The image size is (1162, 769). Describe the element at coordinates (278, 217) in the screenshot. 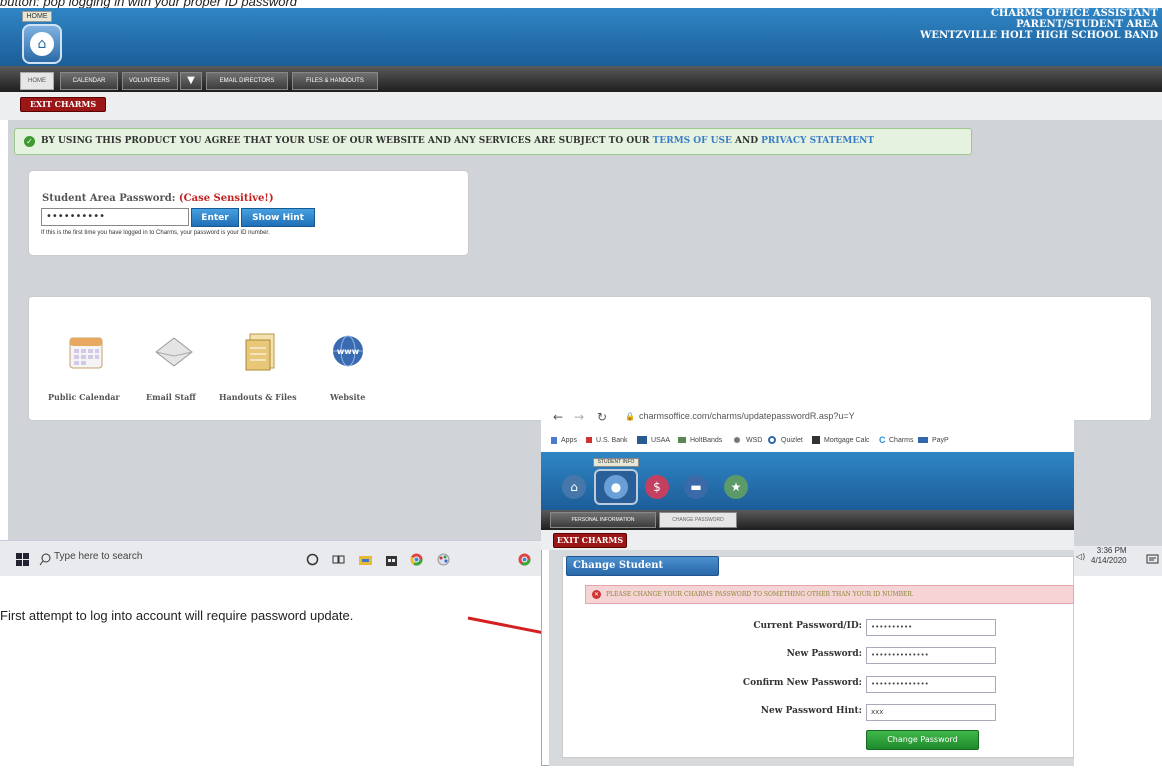

I see `show-hint-button: Show Hint` at that location.